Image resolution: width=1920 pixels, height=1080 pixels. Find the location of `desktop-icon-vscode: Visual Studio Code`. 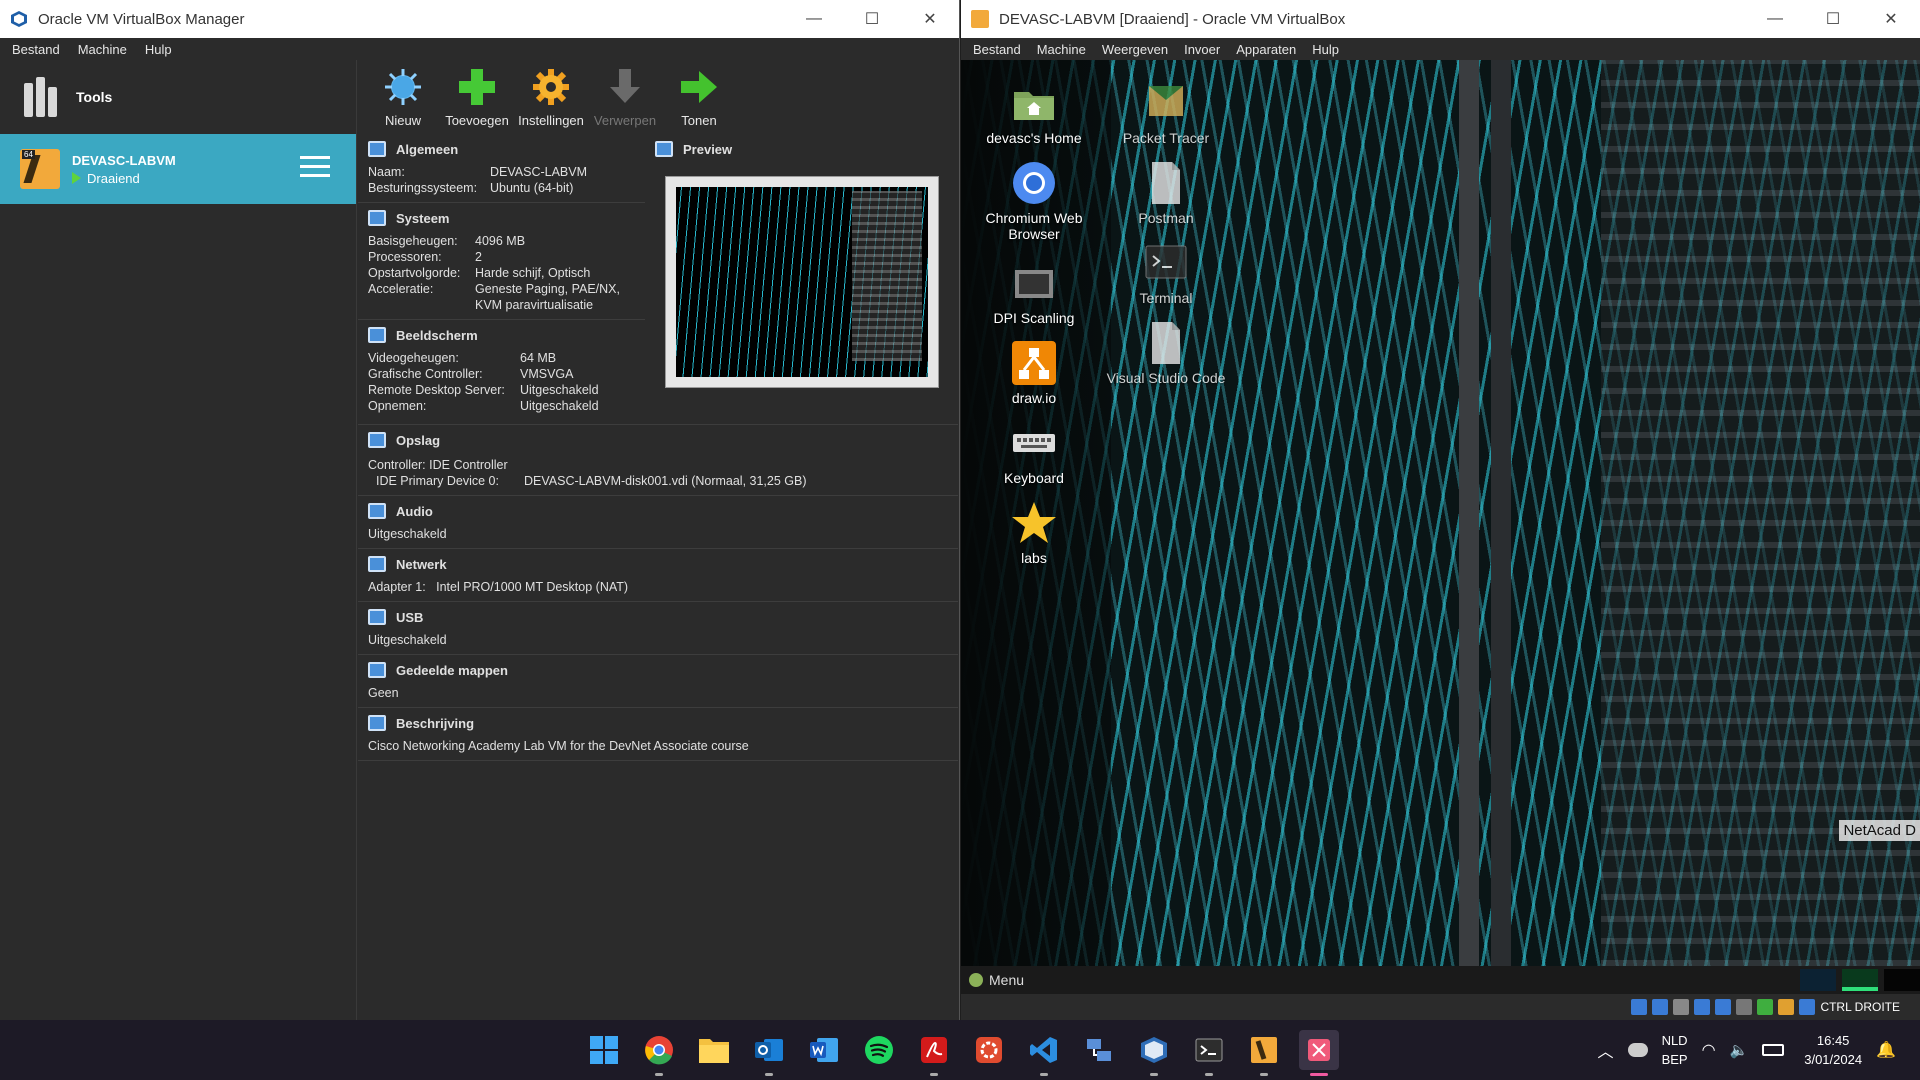

desktop-icon-vscode: Visual Studio Code is located at coordinates (1166, 353).